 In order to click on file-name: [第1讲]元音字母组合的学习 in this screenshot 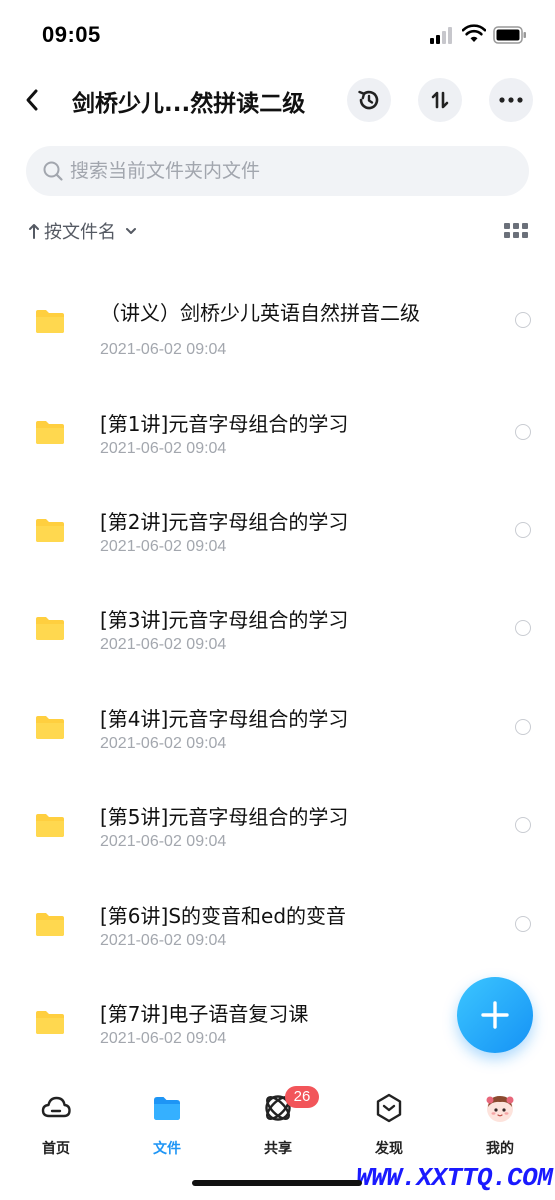, I will do `click(224, 424)`.